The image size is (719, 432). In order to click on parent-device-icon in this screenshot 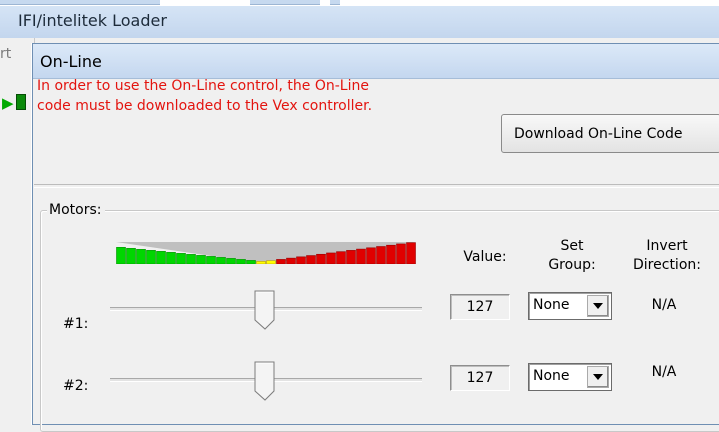, I will do `click(21, 102)`.